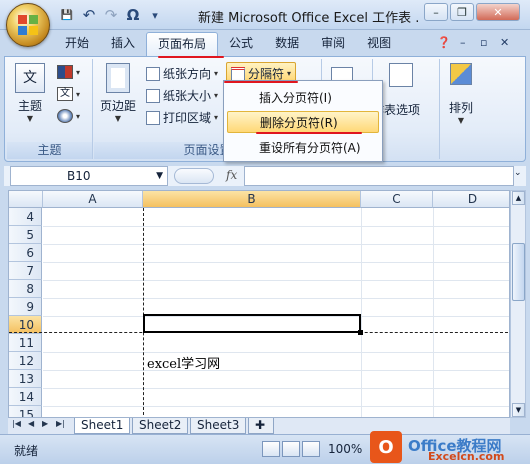 Image resolution: width=530 pixels, height=464 pixels. What do you see at coordinates (153, 73) in the screenshot?
I see `orientation-icon` at bounding box center [153, 73].